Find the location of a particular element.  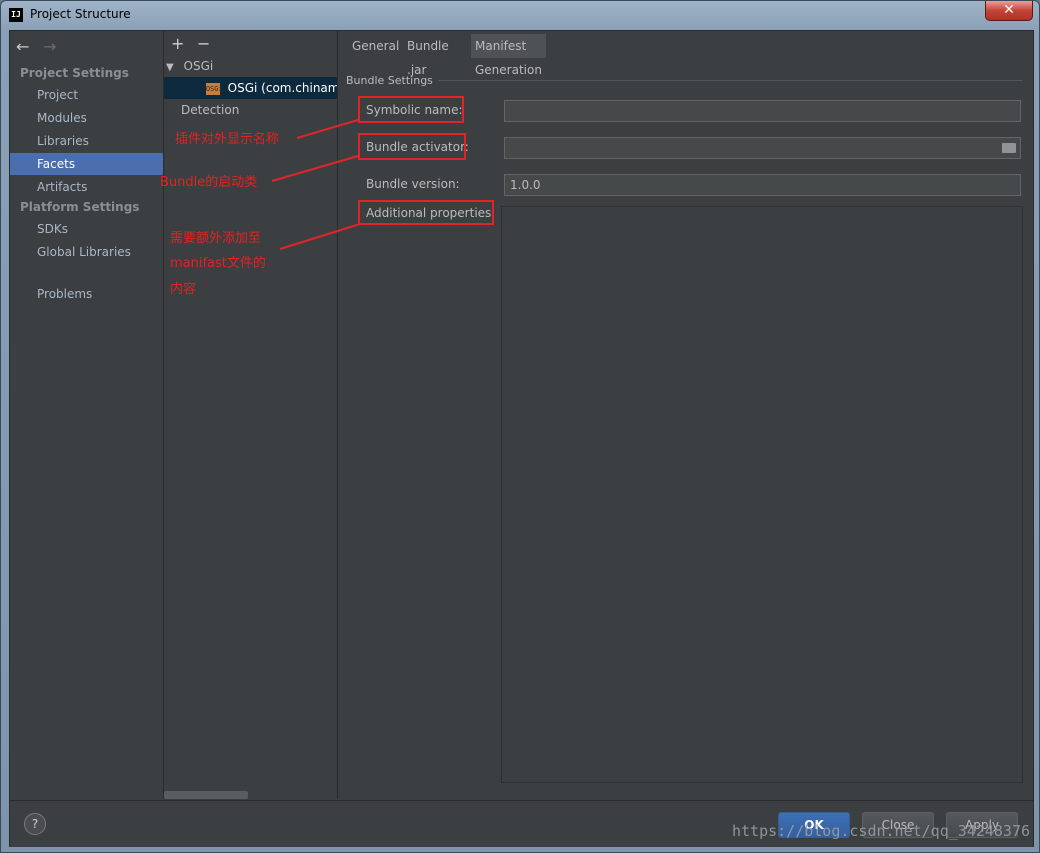

tree-node-osgi-facet: OSGi OSGi (com.chinamol is located at coordinates (250, 88).